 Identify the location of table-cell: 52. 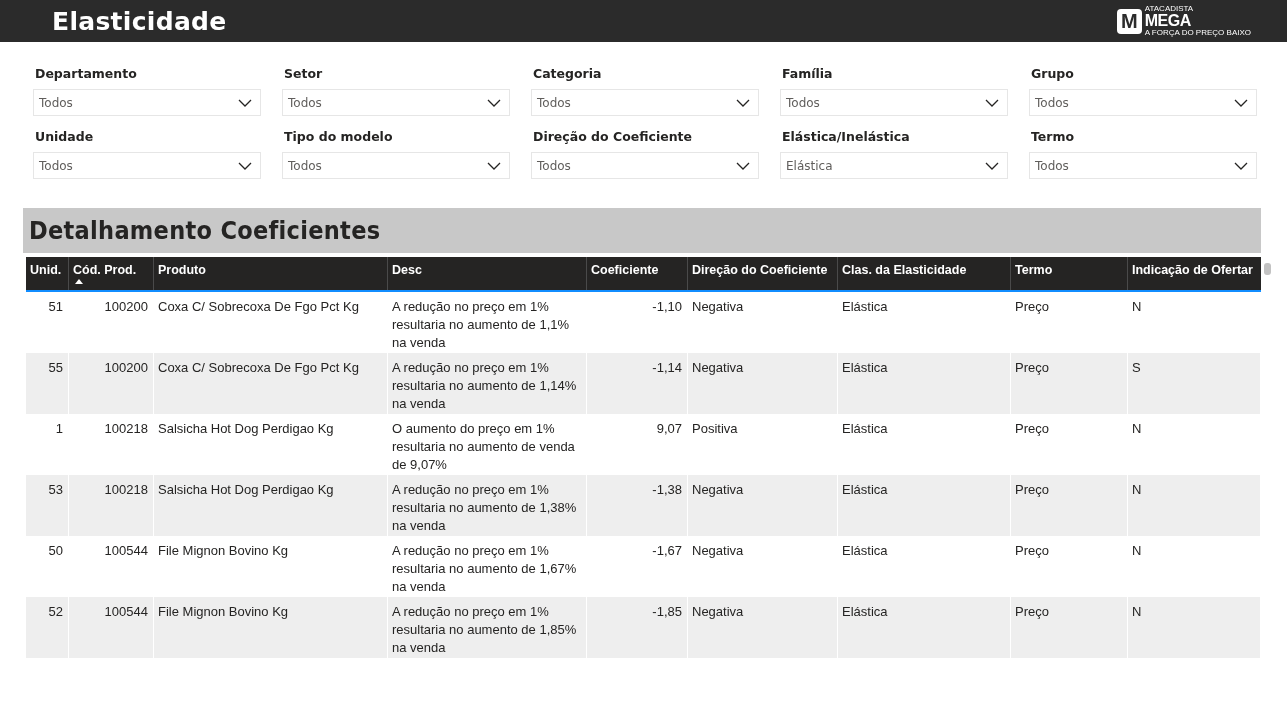
(47, 627).